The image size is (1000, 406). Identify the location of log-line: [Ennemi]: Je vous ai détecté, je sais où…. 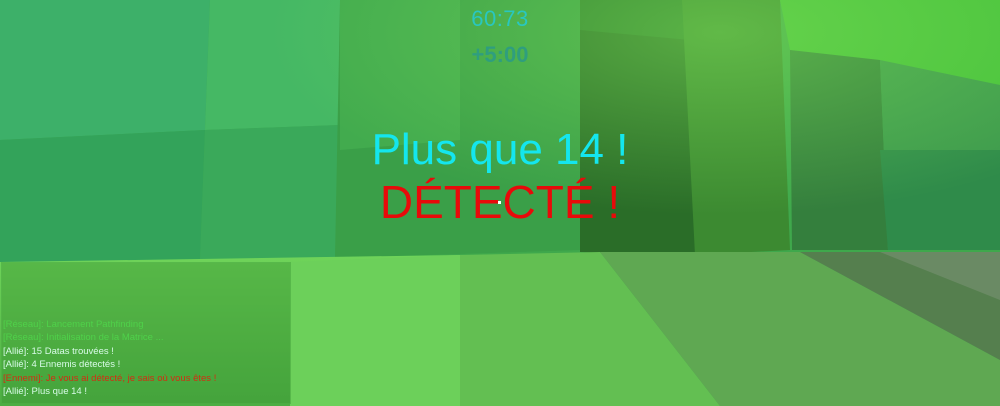
(110, 378).